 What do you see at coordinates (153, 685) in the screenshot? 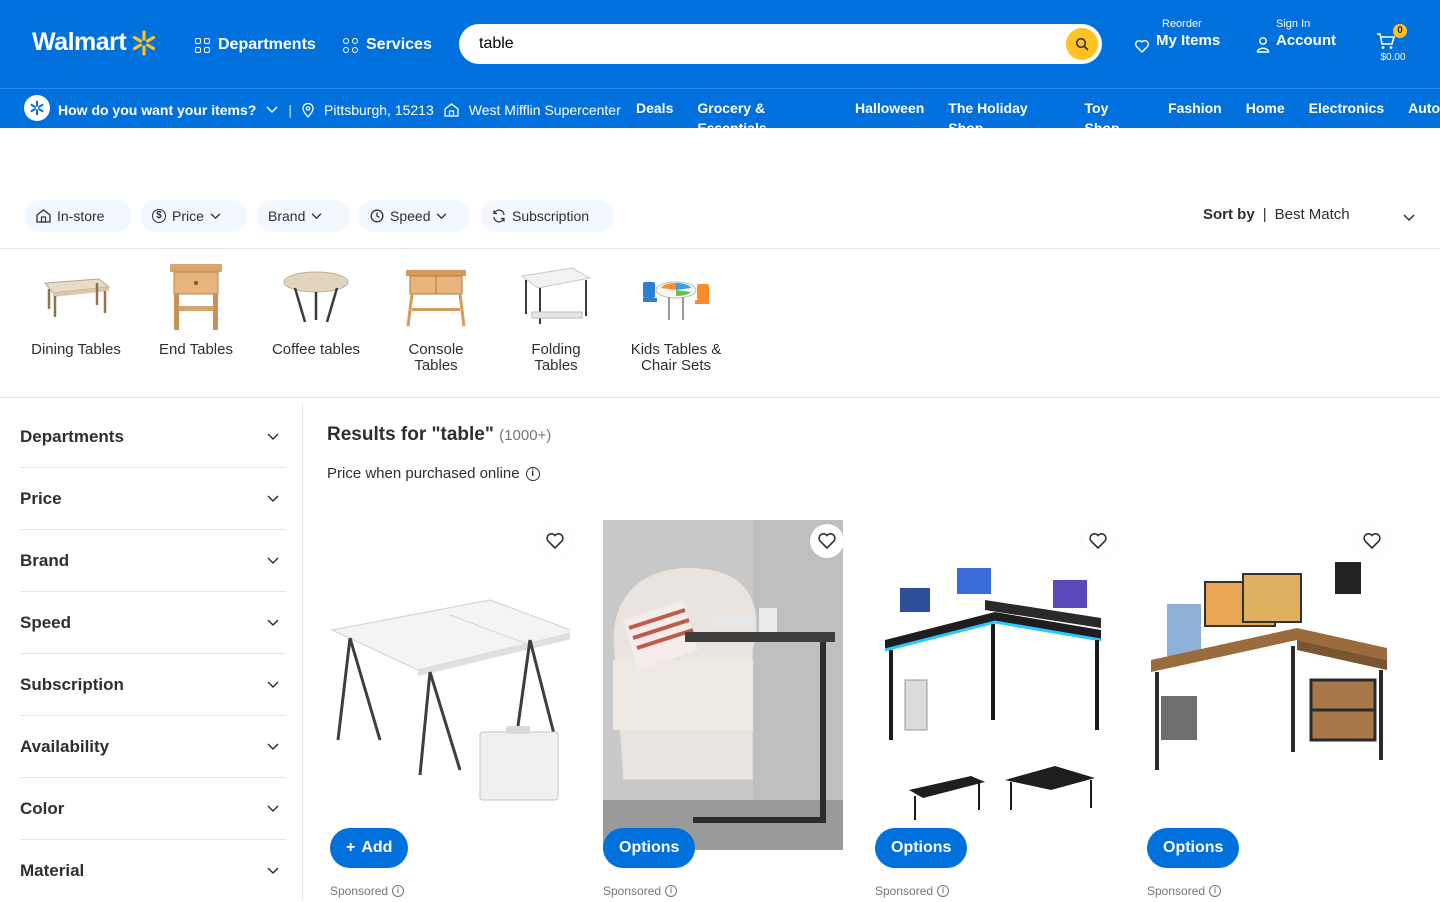
I see `facet-subscription: Subscription` at bounding box center [153, 685].